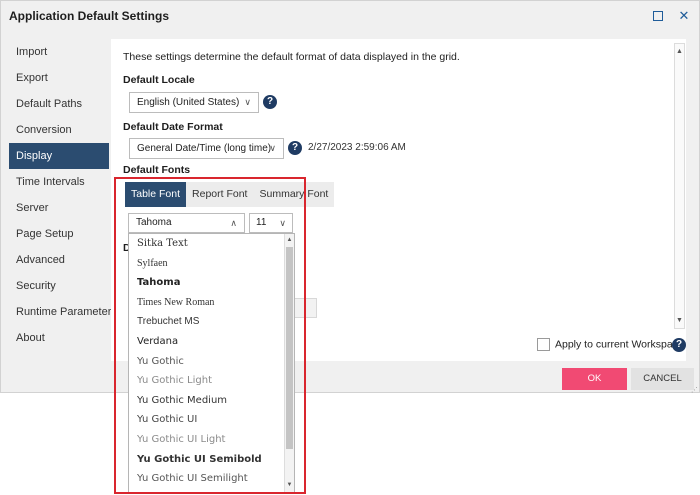 This screenshot has width=700, height=495. What do you see at coordinates (63, 312) in the screenshot?
I see `sidebar-item-runtime-parameters: Runtime Parameters` at bounding box center [63, 312].